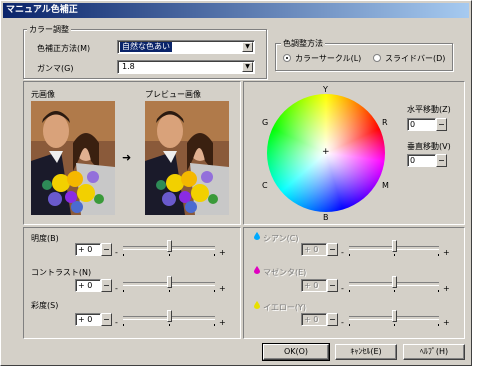 This screenshot has width=490, height=368. Describe the element at coordinates (314, 249) in the screenshot. I see `cyan-input: + 0` at that location.